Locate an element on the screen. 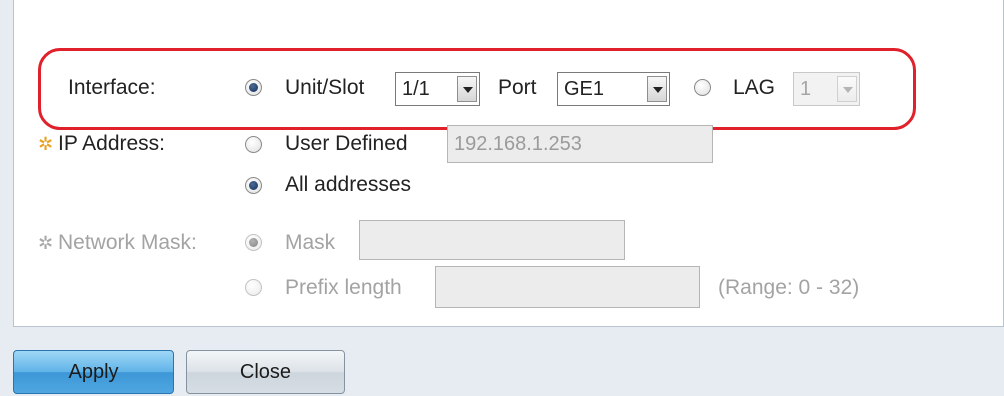 This screenshot has height=396, width=1004. all-addresses-radio is located at coordinates (253, 185).